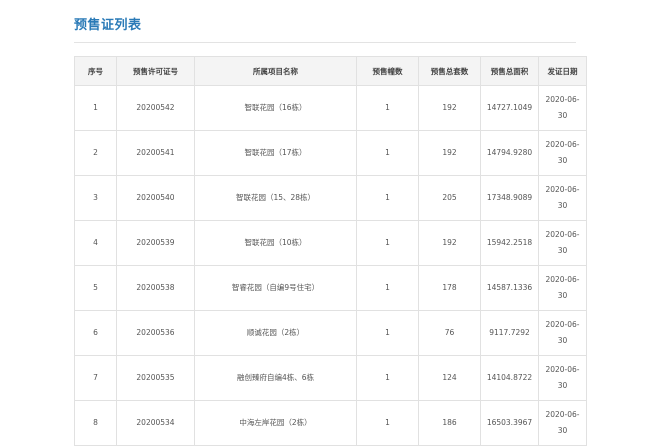 The image size is (650, 446). I want to click on cell-total-area: 17348.9089, so click(509, 198).